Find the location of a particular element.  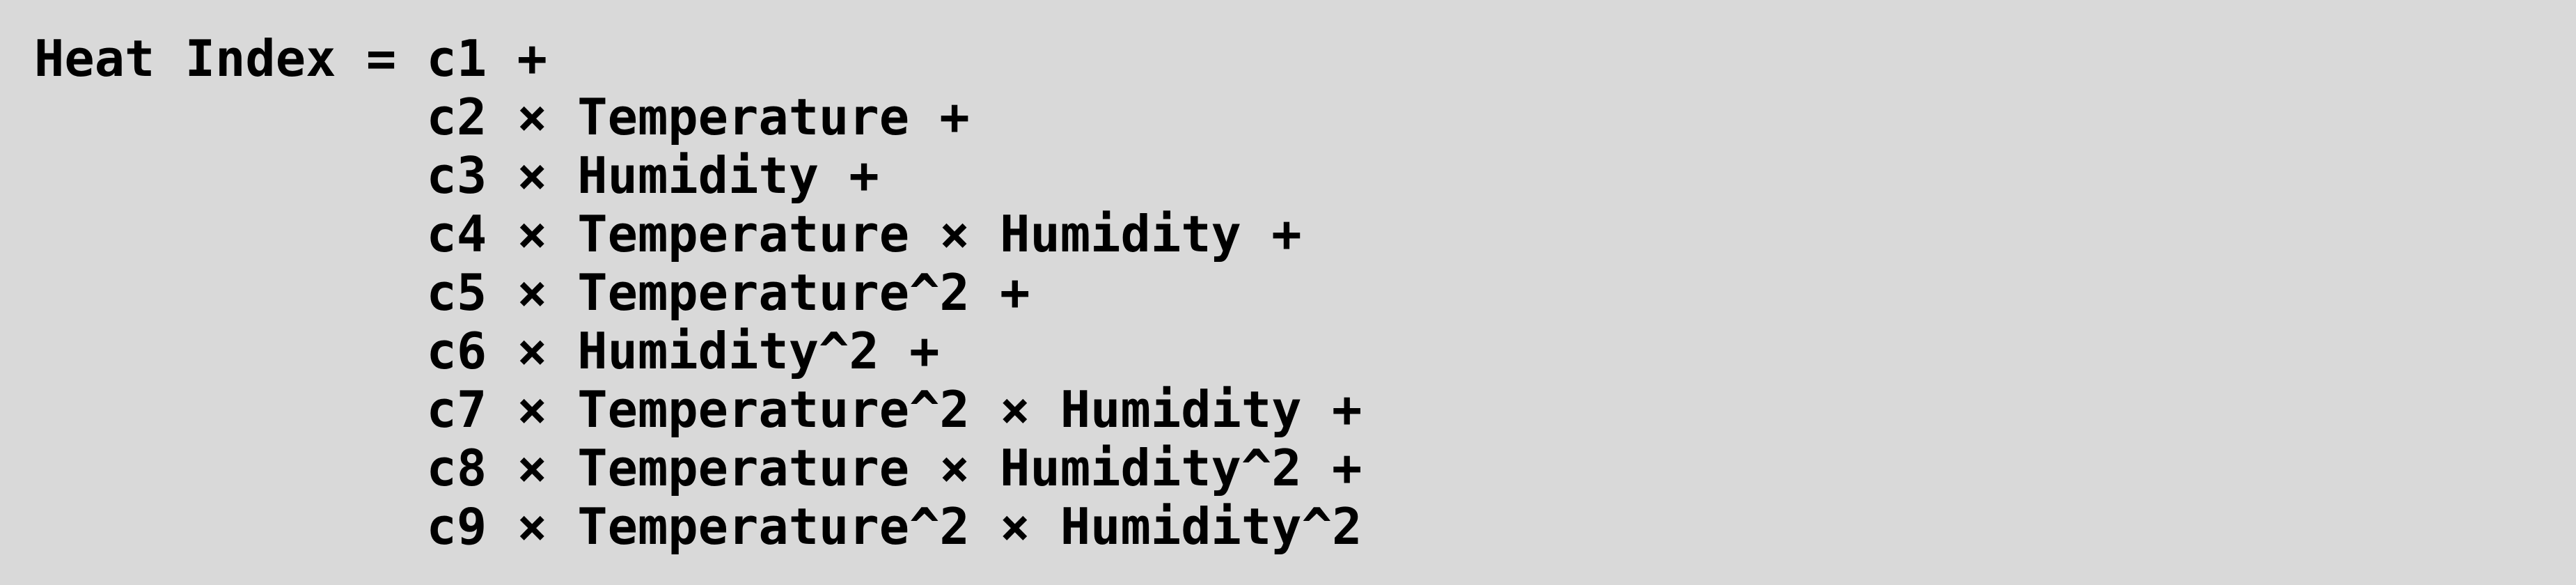

formula-line-3: c3 × Humidity + is located at coordinates (456, 175).